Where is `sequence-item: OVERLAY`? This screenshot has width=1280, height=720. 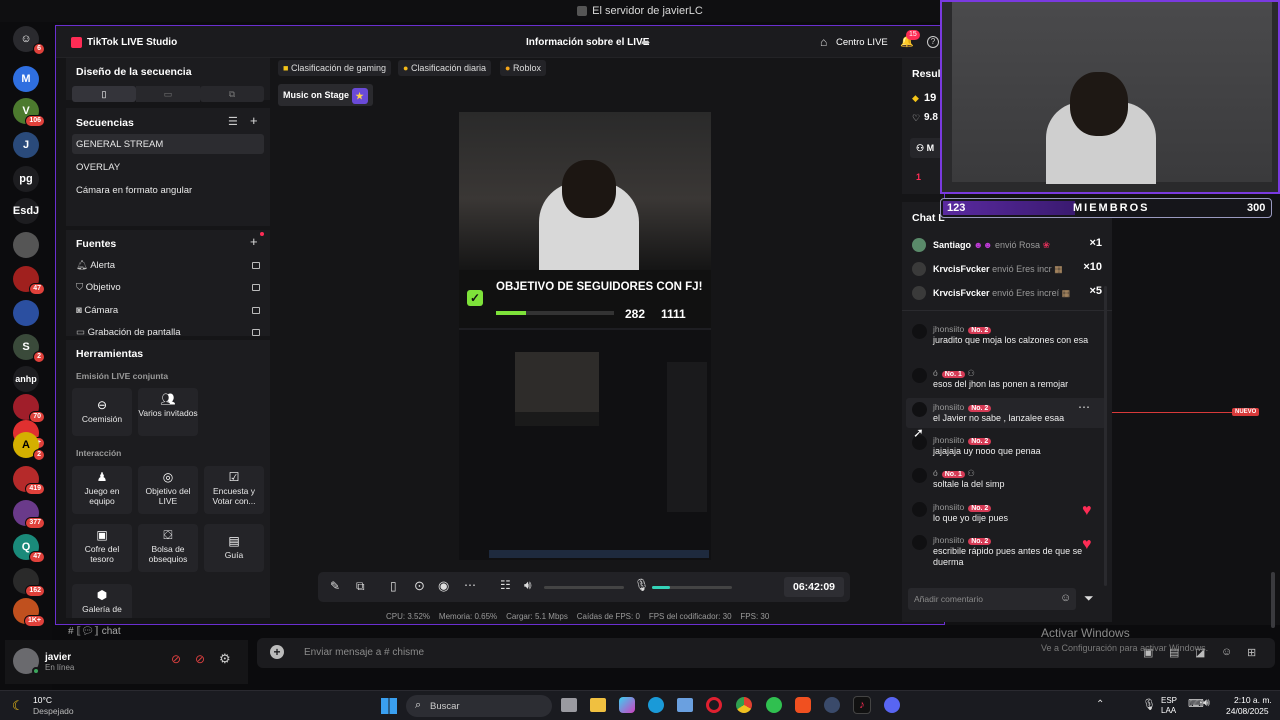 sequence-item: OVERLAY is located at coordinates (98, 167).